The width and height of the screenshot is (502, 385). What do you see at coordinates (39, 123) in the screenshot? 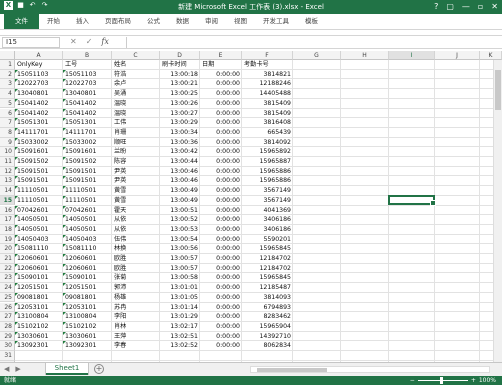
I see `cell-a7: 15051301` at bounding box center [39, 123].